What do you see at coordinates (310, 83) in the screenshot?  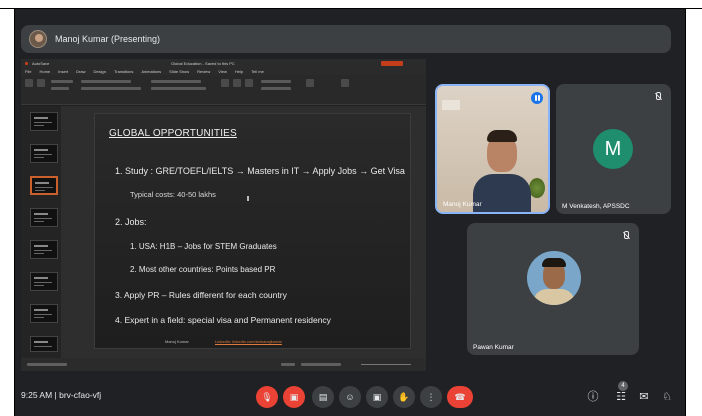 I see `find-icon` at bounding box center [310, 83].